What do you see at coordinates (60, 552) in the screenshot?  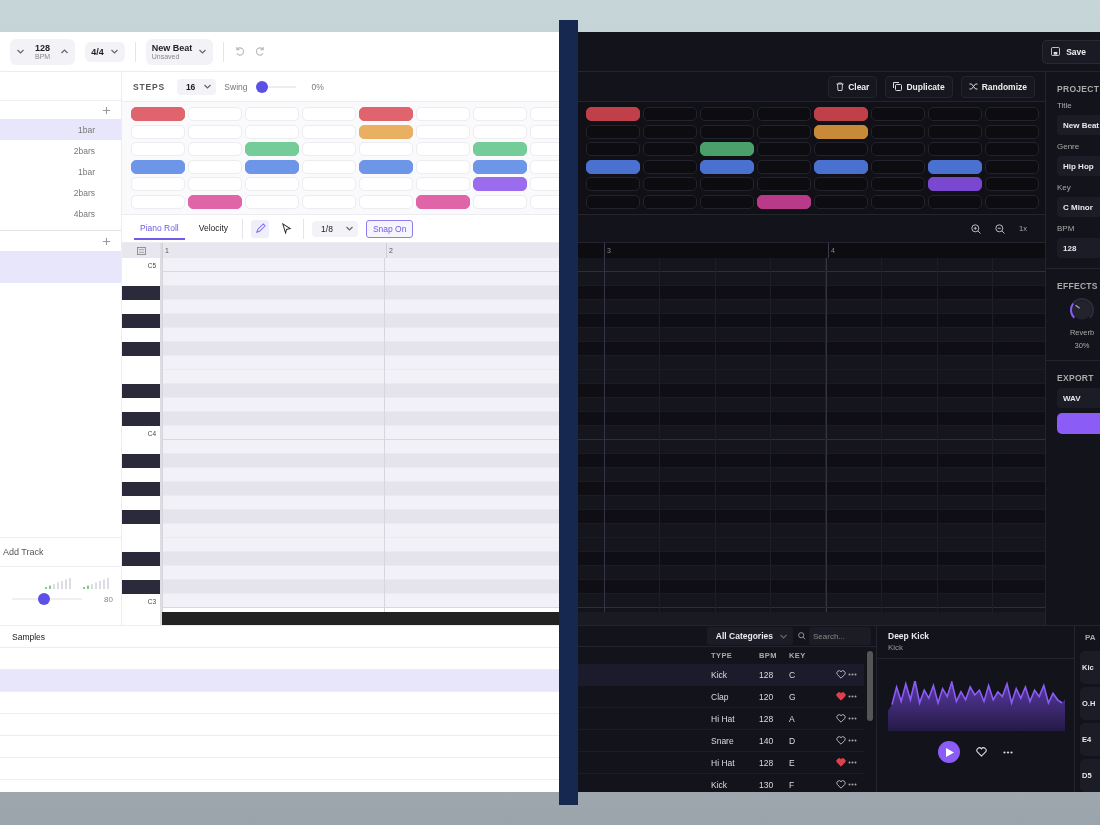 I see `add-track-button: Add Track` at bounding box center [60, 552].